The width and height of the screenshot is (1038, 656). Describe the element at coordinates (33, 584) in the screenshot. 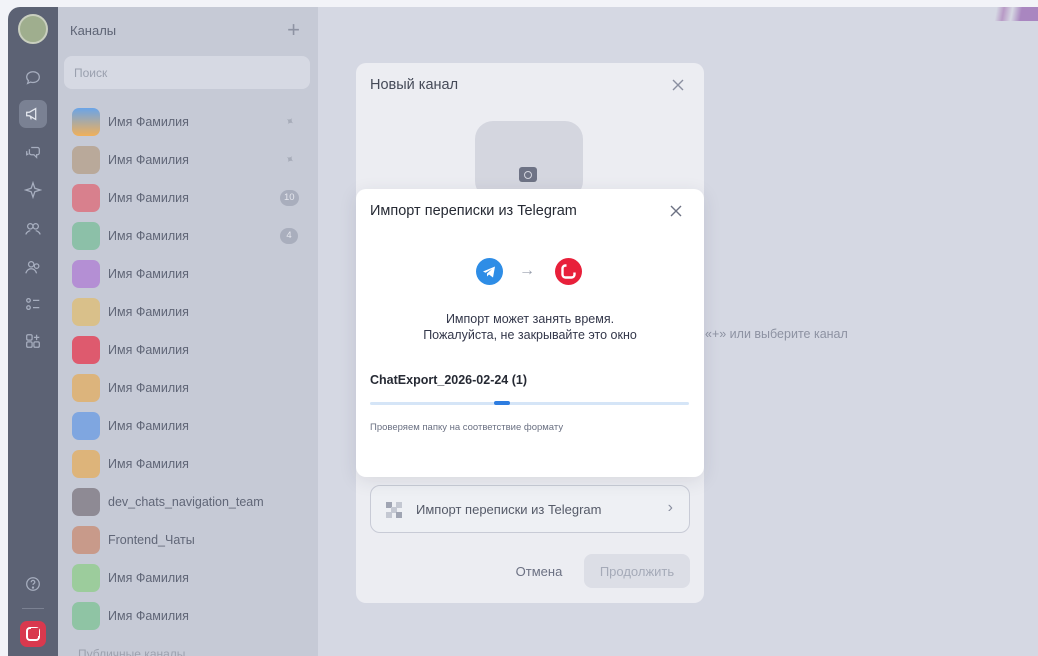

I see `help-icon` at that location.